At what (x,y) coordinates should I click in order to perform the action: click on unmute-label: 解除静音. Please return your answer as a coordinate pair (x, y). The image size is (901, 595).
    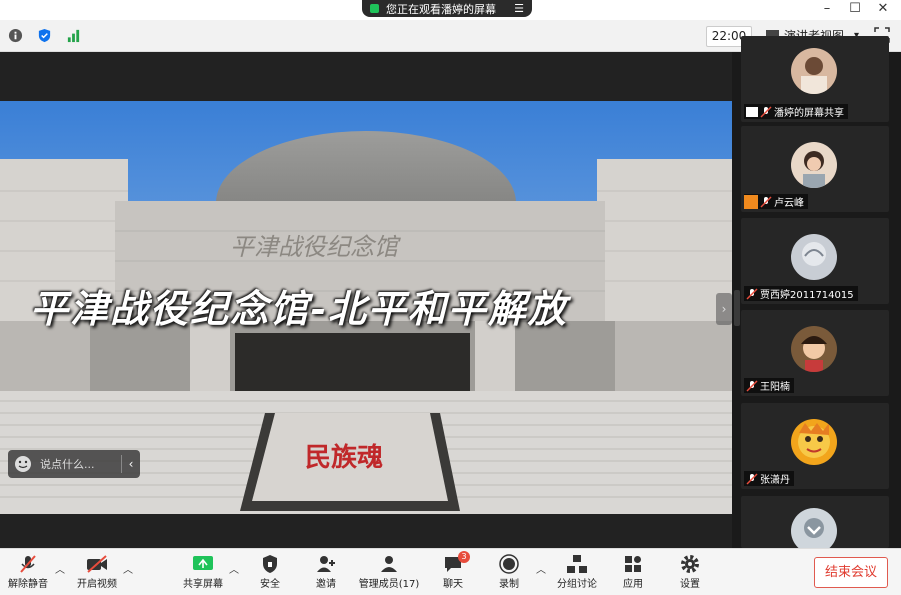
    Looking at the image, I should click on (28, 584).